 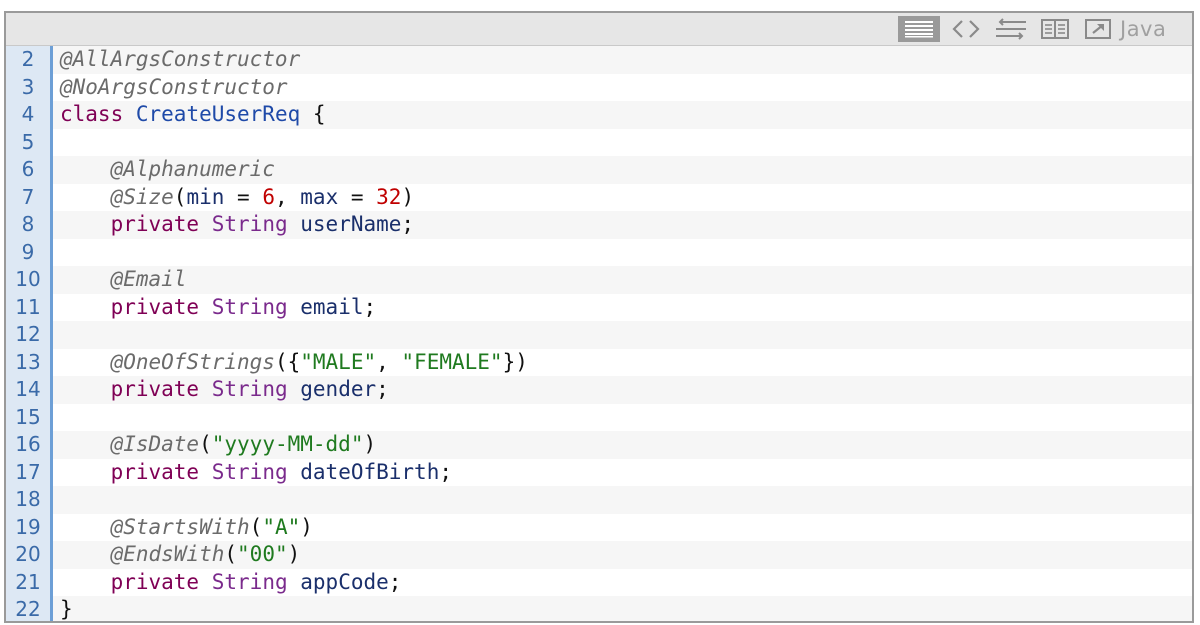 What do you see at coordinates (174, 86) in the screenshot?
I see `code-token: @NoArgsConstructor` at bounding box center [174, 86].